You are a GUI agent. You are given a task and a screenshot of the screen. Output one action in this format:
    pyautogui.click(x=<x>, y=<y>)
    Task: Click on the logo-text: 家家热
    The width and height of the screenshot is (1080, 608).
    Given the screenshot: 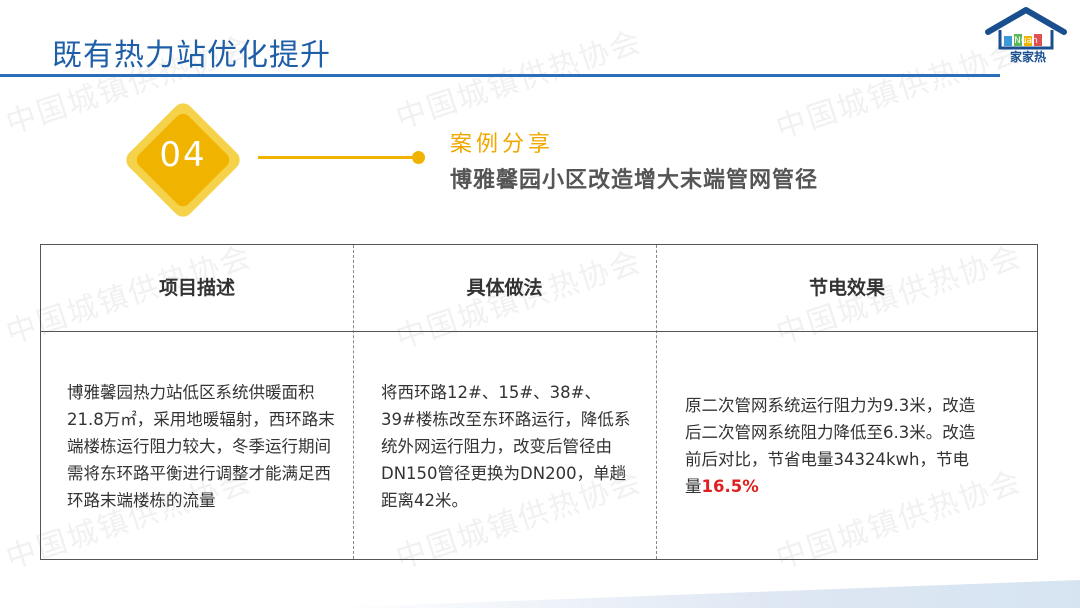 What is the action you would take?
    pyautogui.click(x=1027, y=57)
    